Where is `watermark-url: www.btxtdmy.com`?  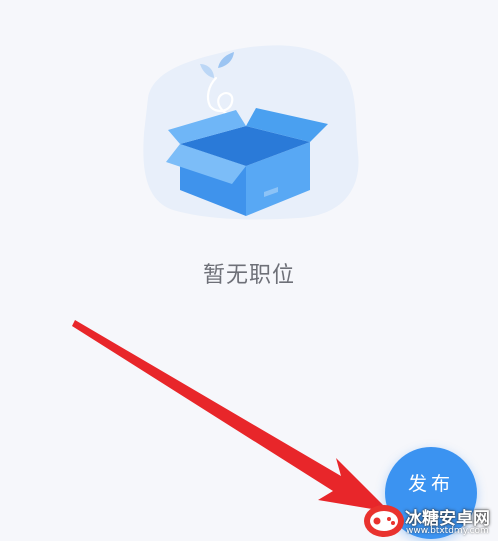 watermark-url: www.btxtdmy.com is located at coordinates (447, 531).